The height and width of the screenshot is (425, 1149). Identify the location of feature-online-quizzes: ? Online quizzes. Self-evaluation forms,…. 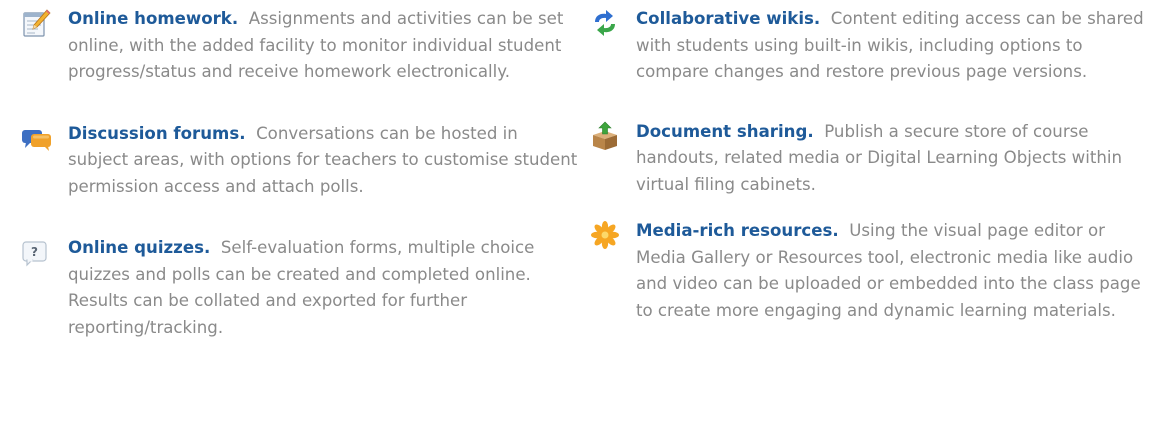
(300, 288).